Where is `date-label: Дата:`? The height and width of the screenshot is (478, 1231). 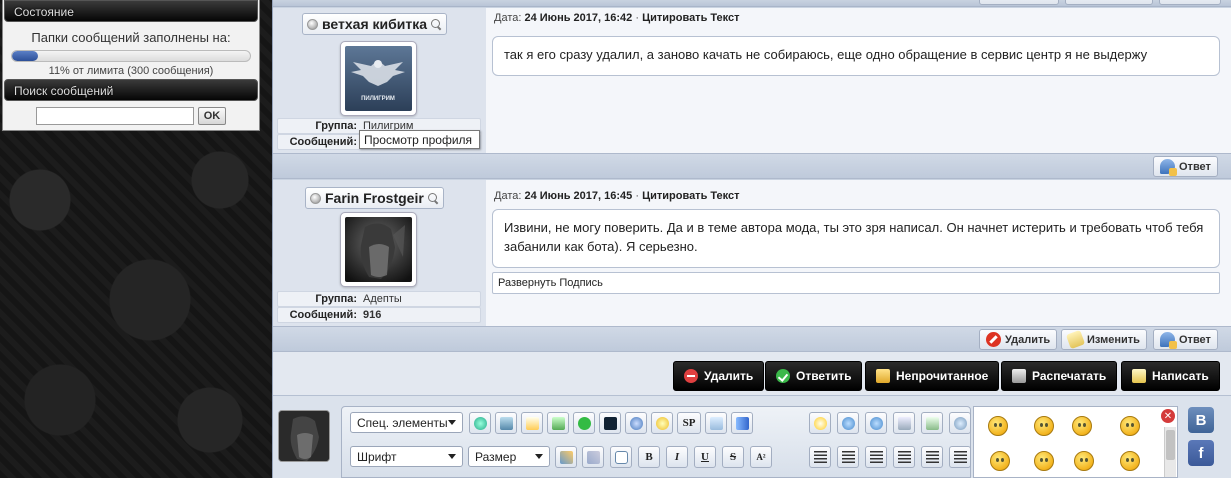
date-label: Дата: is located at coordinates (508, 196).